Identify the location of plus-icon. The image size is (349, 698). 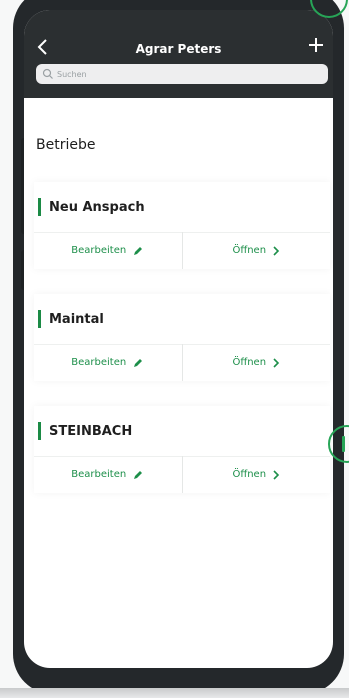
(316, 45).